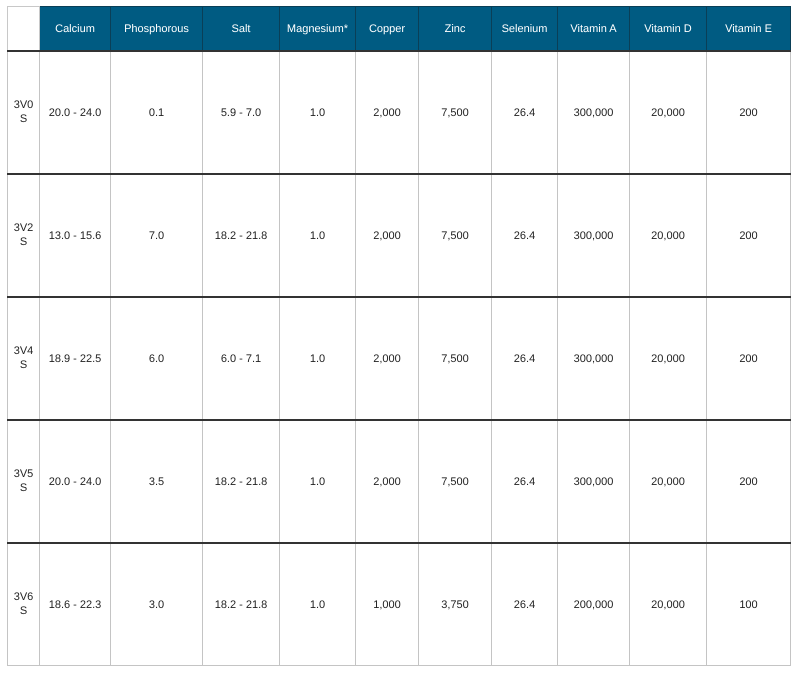  I want to click on table-cell: 0.1, so click(156, 112).